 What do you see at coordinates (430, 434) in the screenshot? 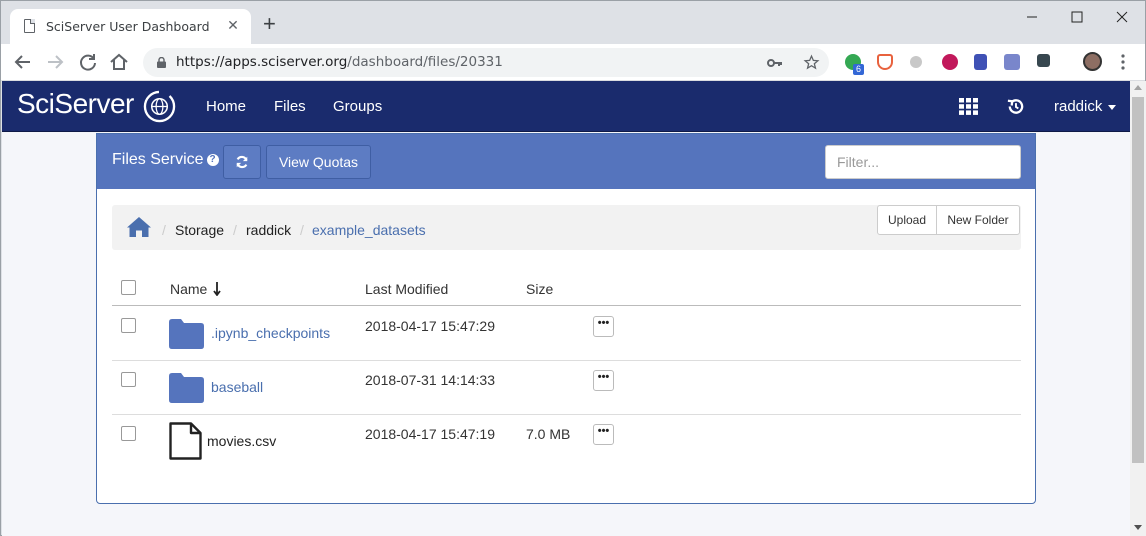
I see `modified-cell: 2018-04-17 15:47:19` at bounding box center [430, 434].